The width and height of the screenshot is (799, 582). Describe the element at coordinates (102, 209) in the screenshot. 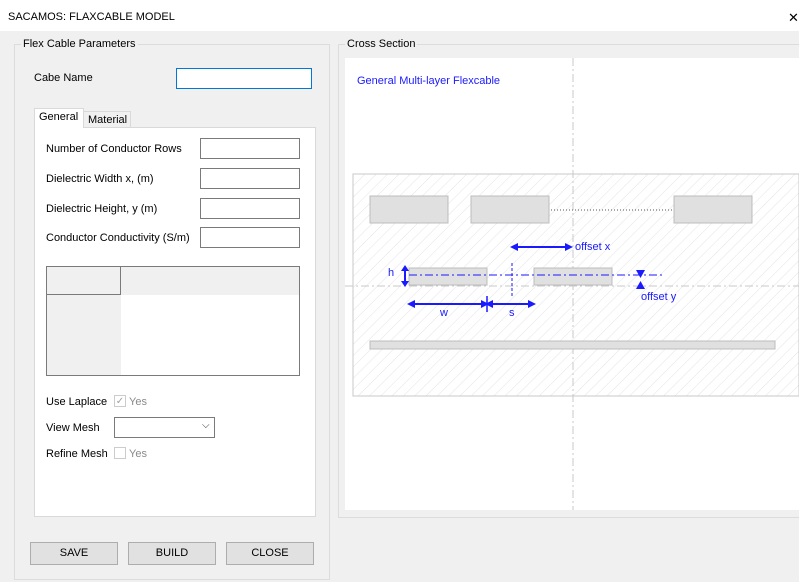

I see `dielectric-height-label: Dielectric Height, y (m)` at that location.